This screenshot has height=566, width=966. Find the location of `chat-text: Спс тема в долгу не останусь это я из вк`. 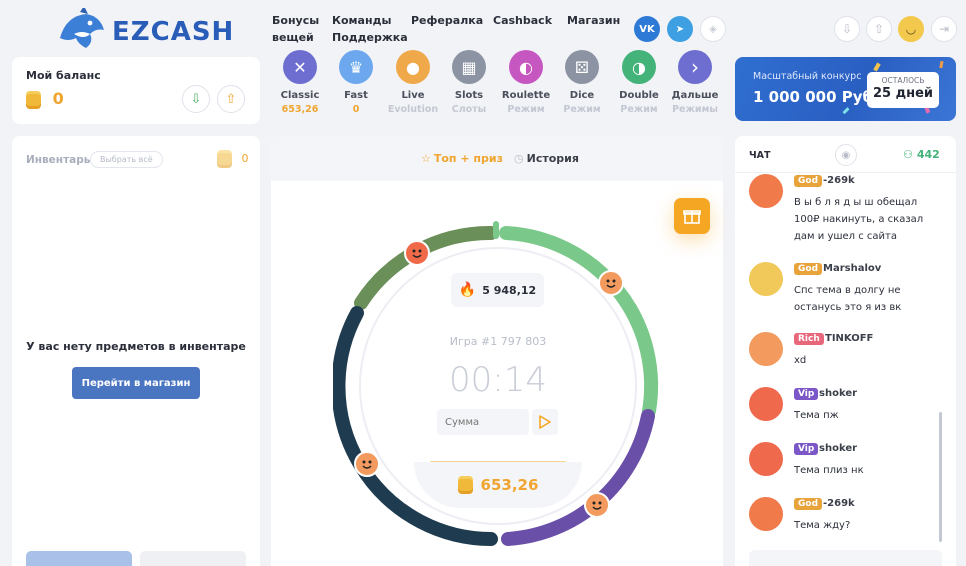

chat-text: Спс тема в долгу не останусь это я из вк is located at coordinates (848, 299).